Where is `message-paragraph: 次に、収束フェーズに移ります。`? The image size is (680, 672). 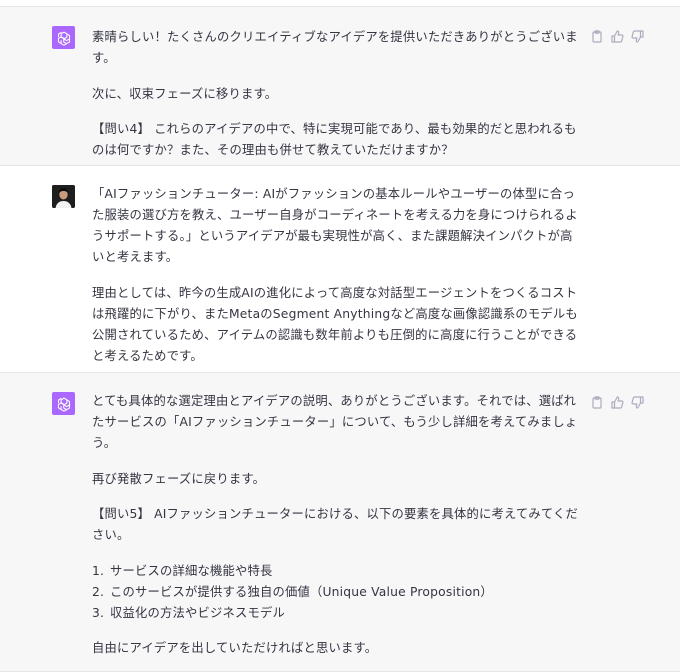
message-paragraph: 次に、収束フェーズに移ります。 is located at coordinates (185, 93).